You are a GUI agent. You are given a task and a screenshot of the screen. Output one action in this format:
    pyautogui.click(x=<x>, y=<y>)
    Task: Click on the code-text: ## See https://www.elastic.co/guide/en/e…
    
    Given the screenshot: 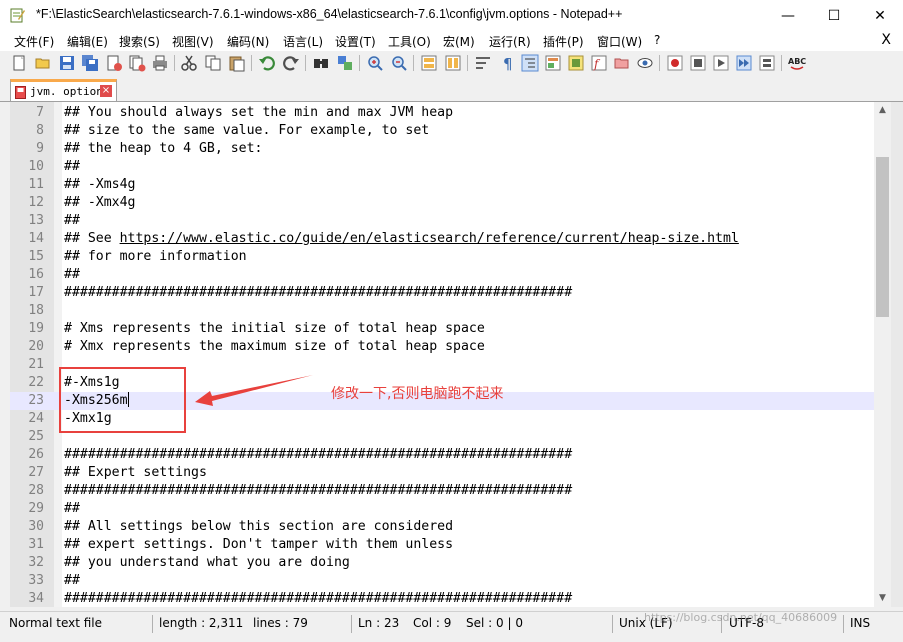 What is the action you would take?
    pyautogui.click(x=401, y=239)
    